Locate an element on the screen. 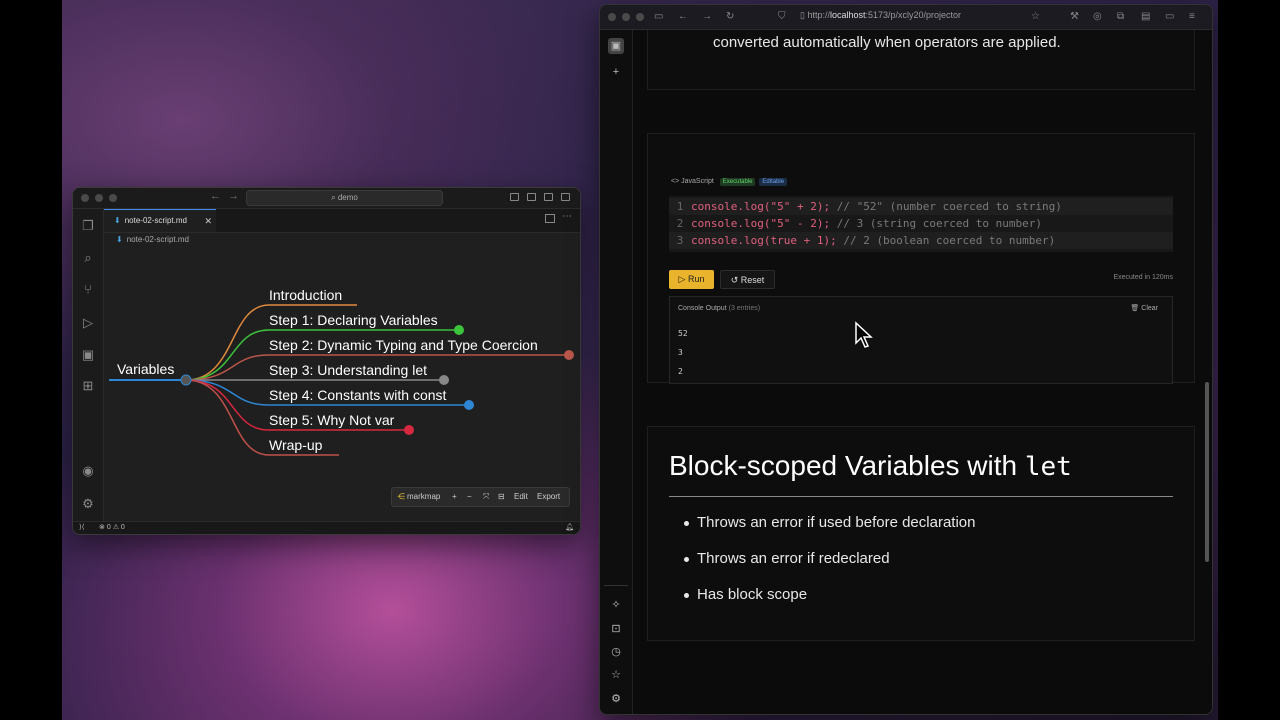 This screenshot has height=720, width=1280. clear-console-button: 🗑︎ Clear is located at coordinates (1144, 308).